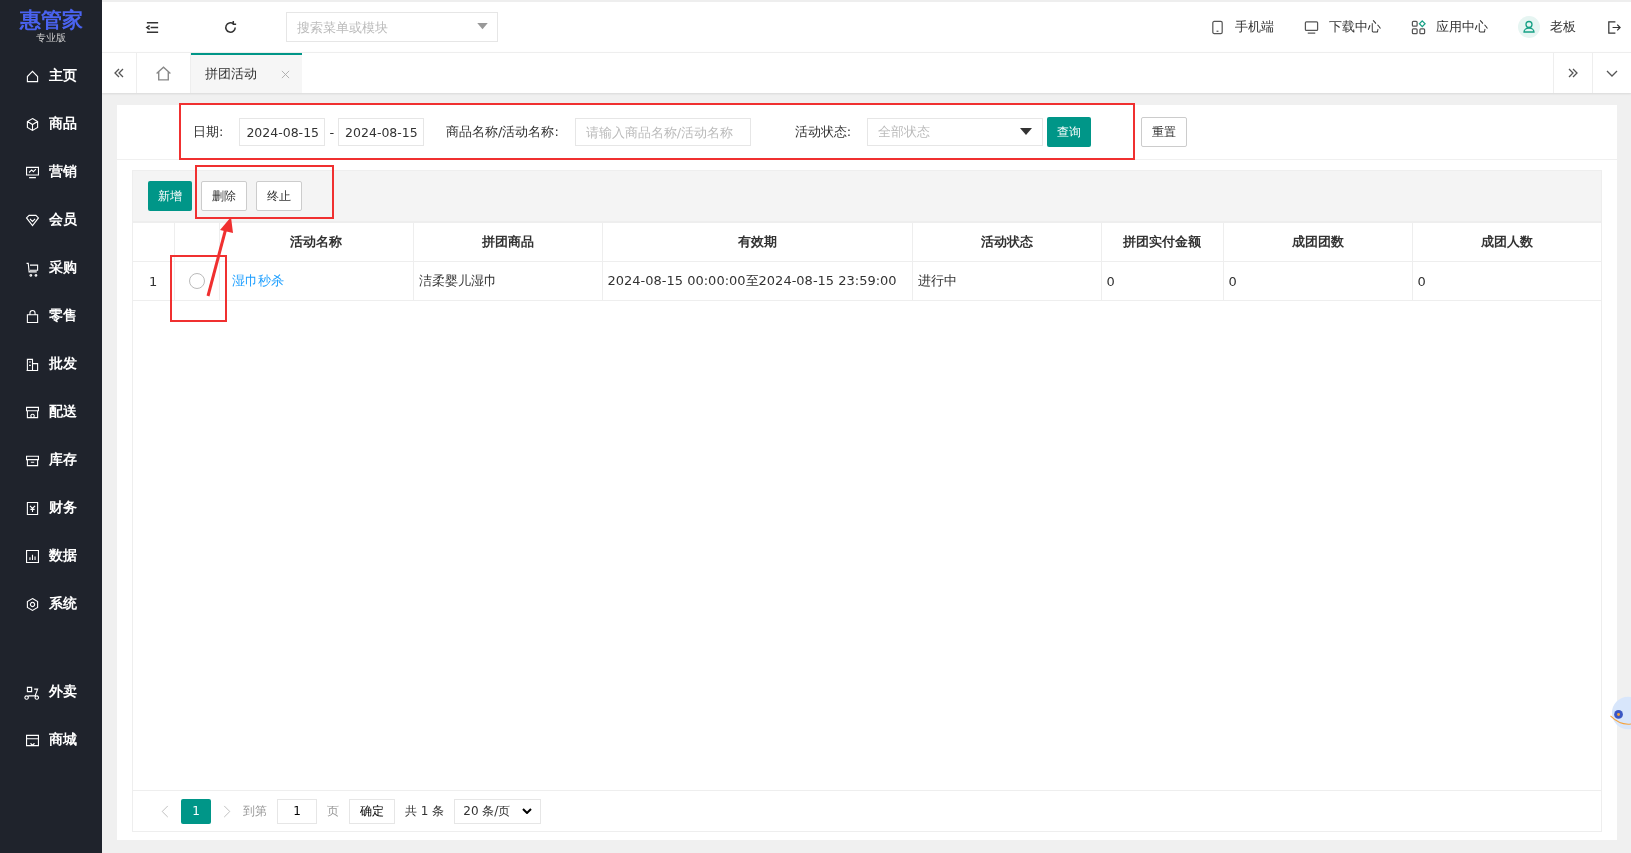  Describe the element at coordinates (279, 196) in the screenshot. I see `stop-button: 终止` at that location.